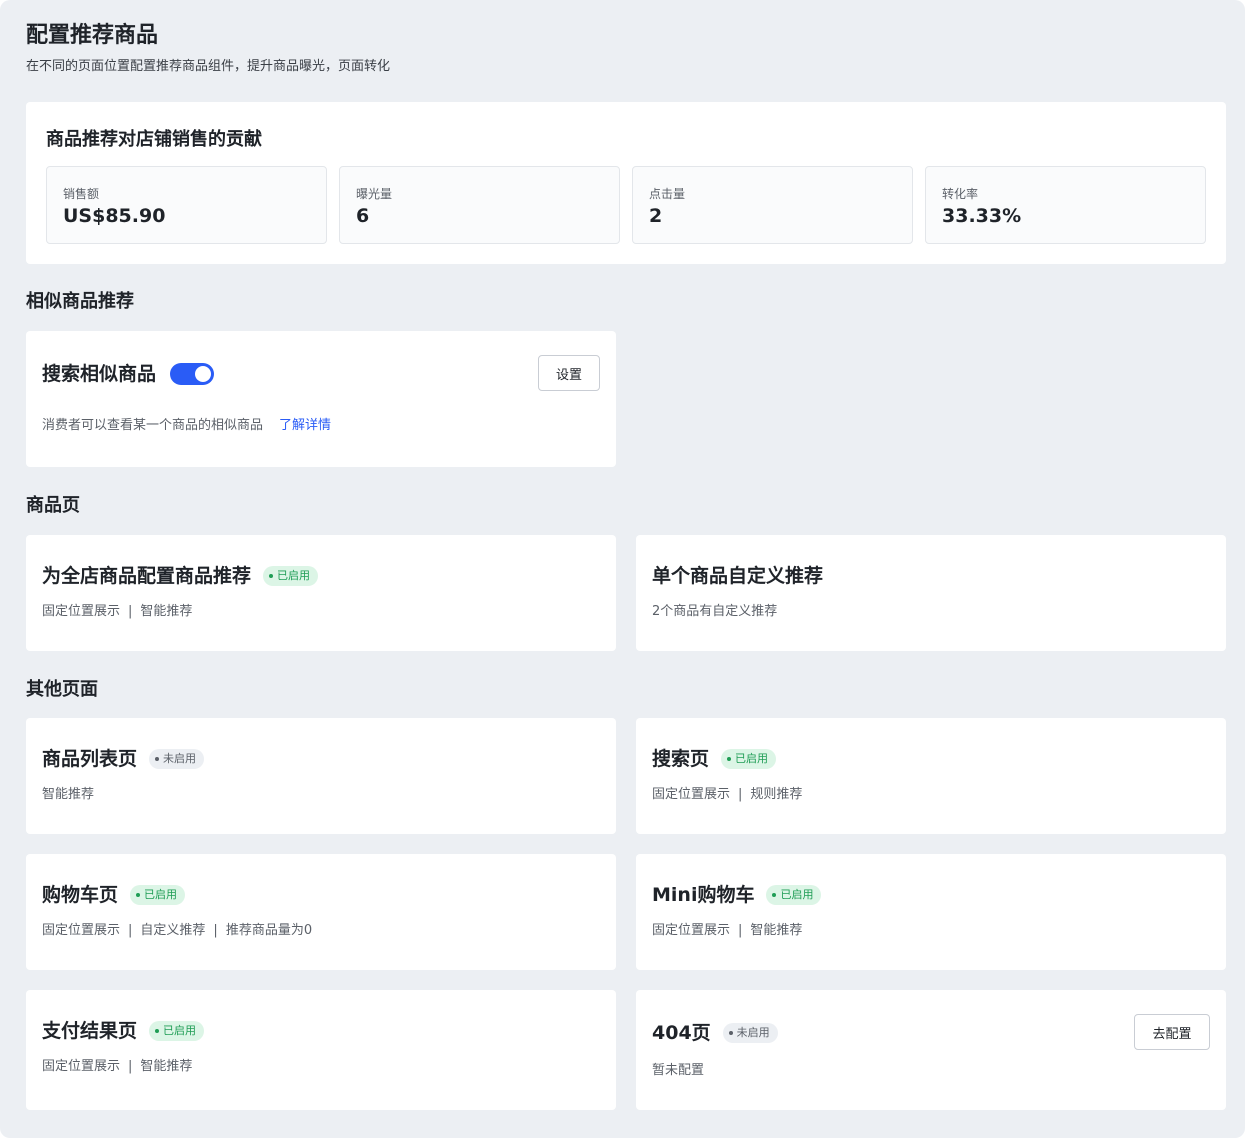 The image size is (1245, 1138). What do you see at coordinates (982, 216) in the screenshot?
I see `stat-value: 33.33%` at bounding box center [982, 216].